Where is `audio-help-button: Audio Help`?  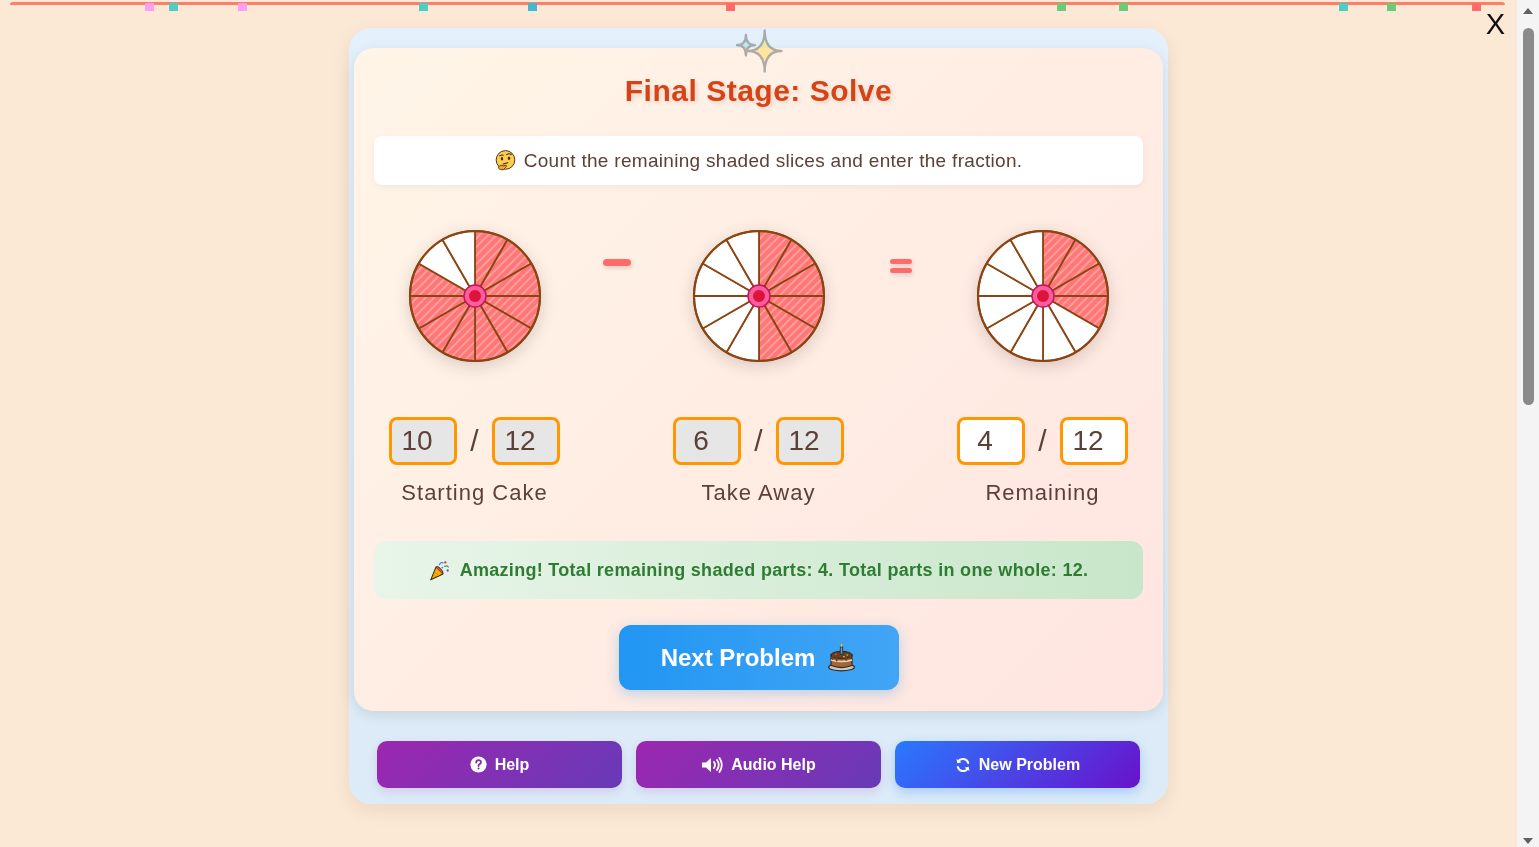
audio-help-button: Audio Help is located at coordinates (758, 764).